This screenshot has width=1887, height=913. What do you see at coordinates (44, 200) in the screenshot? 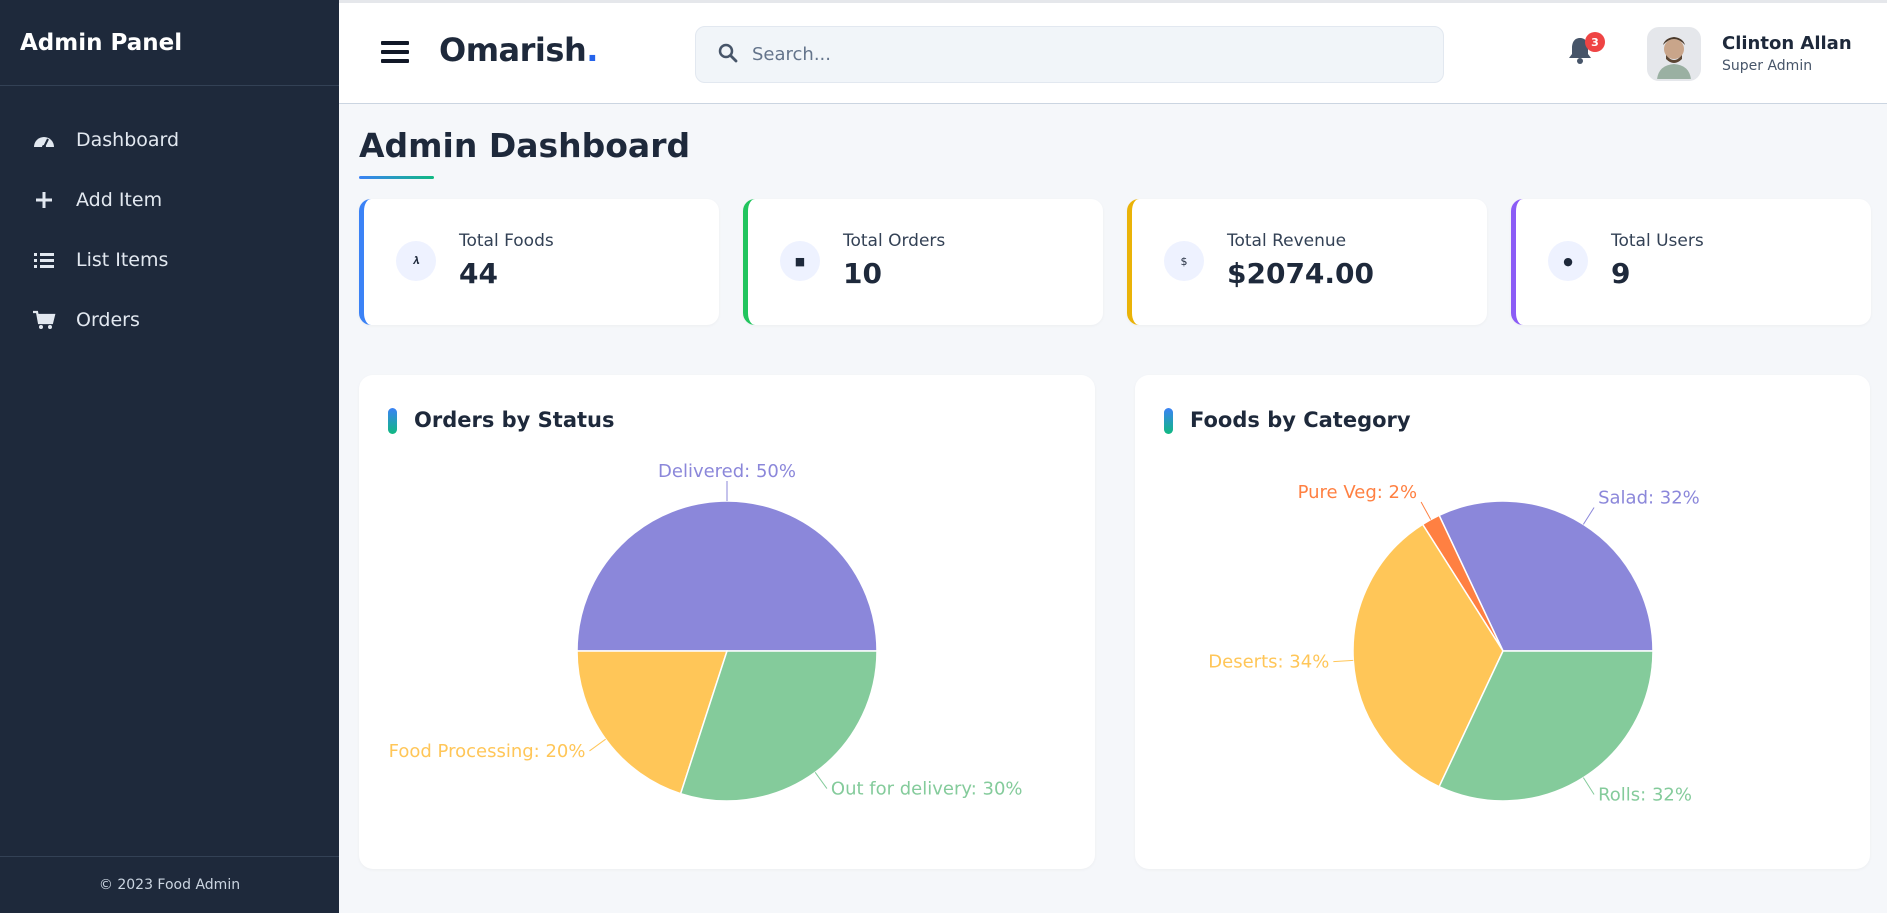
I see `plus-icon` at bounding box center [44, 200].